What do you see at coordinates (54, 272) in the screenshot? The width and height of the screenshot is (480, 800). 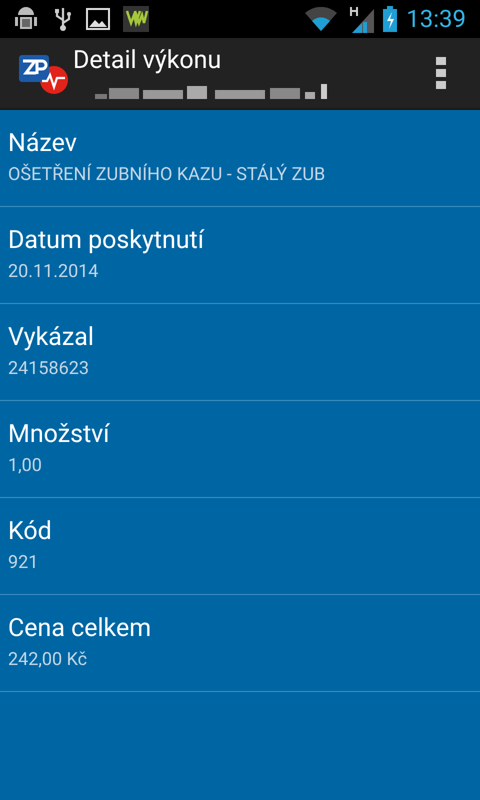 I see `field-value: 20.11.2014` at bounding box center [54, 272].